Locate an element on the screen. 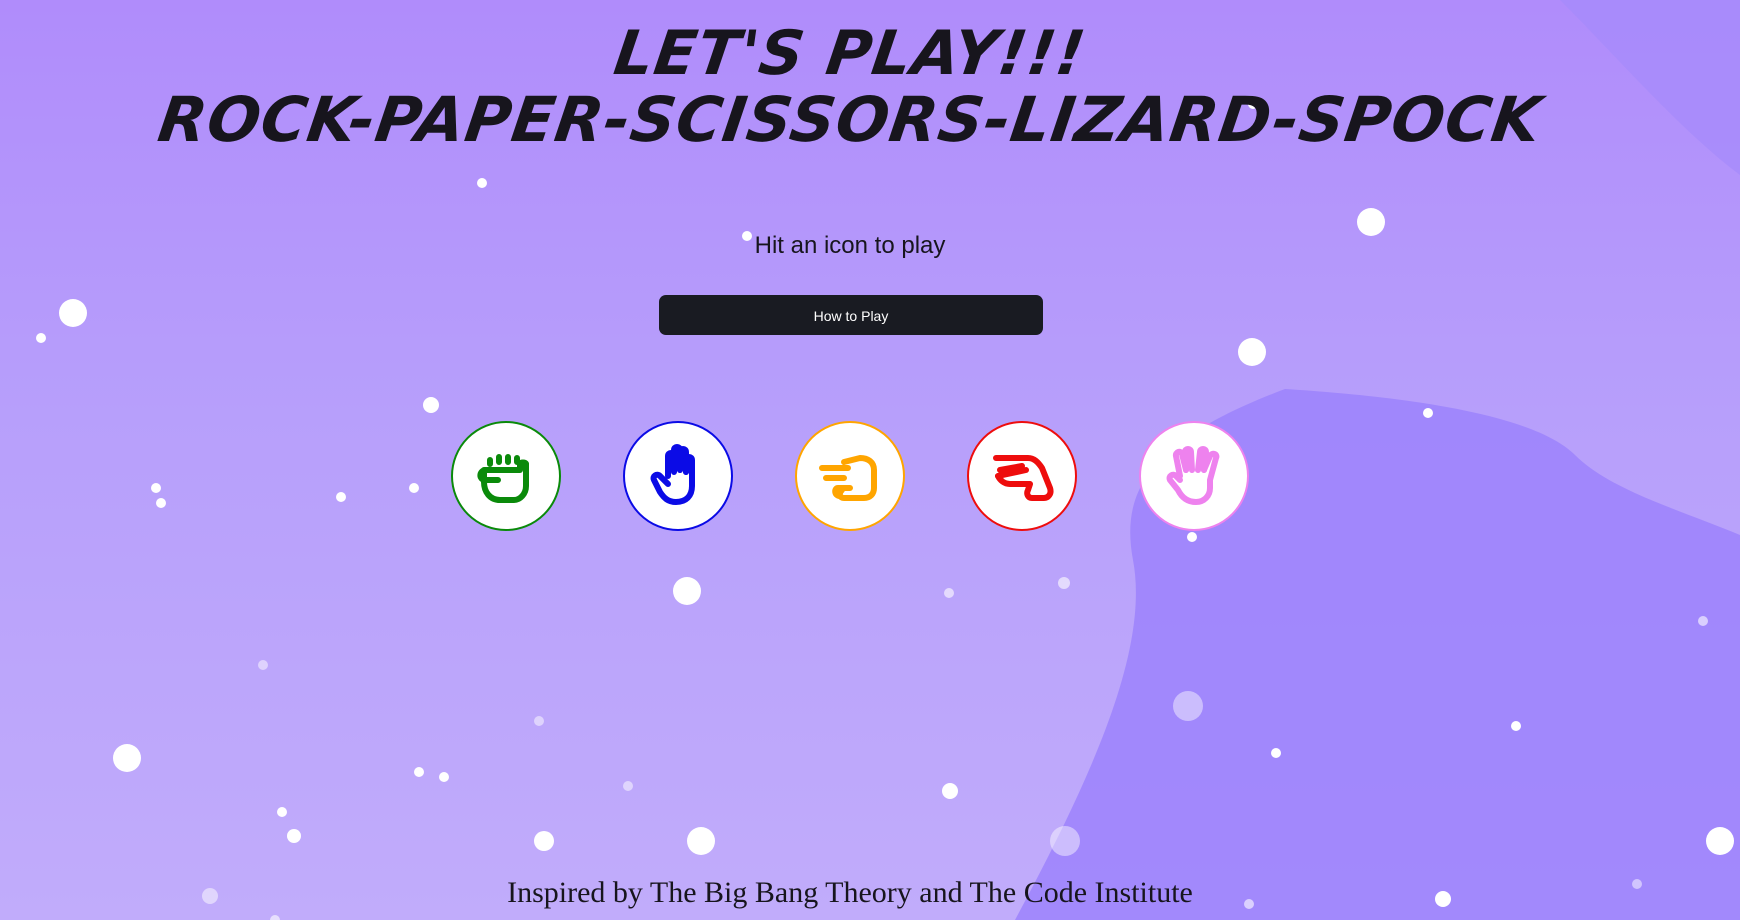 This screenshot has width=1740, height=920. lizard-hand-icon is located at coordinates (1023, 478).